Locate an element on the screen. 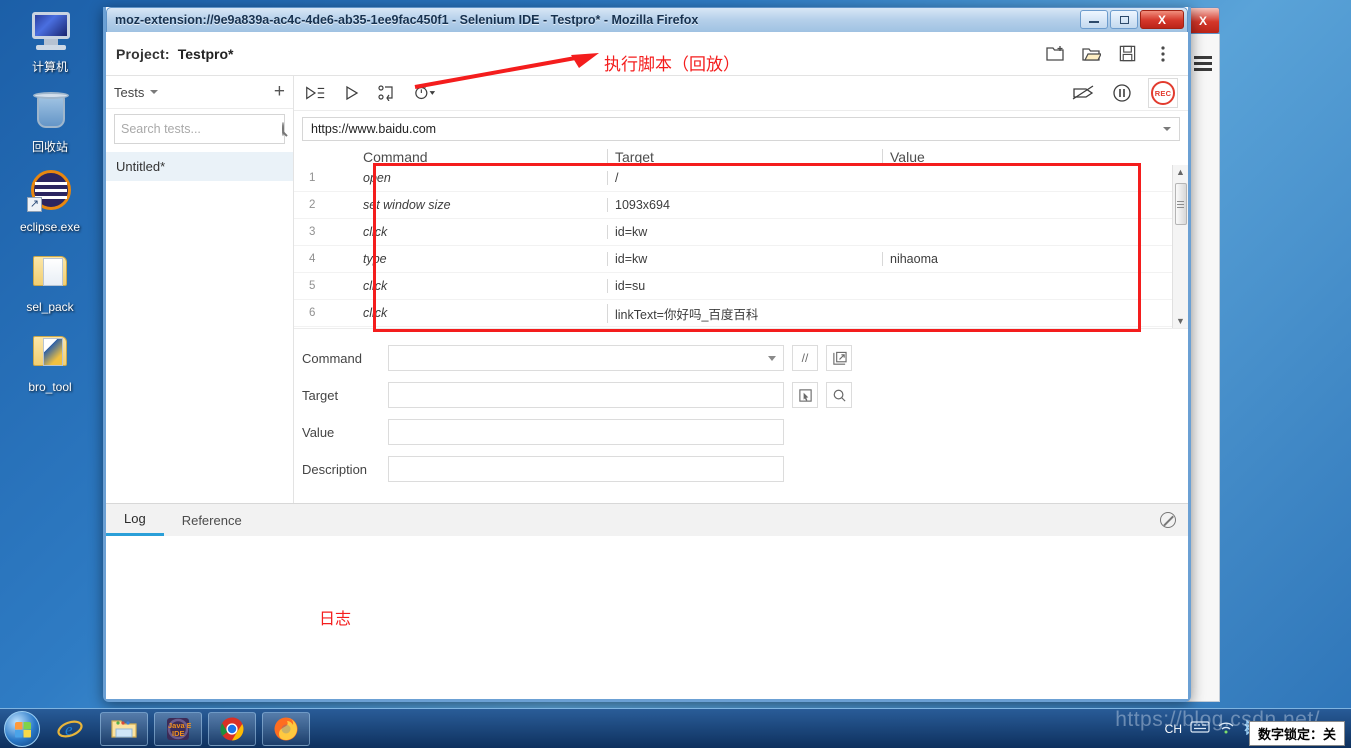  comment-command-button: // is located at coordinates (805, 358).